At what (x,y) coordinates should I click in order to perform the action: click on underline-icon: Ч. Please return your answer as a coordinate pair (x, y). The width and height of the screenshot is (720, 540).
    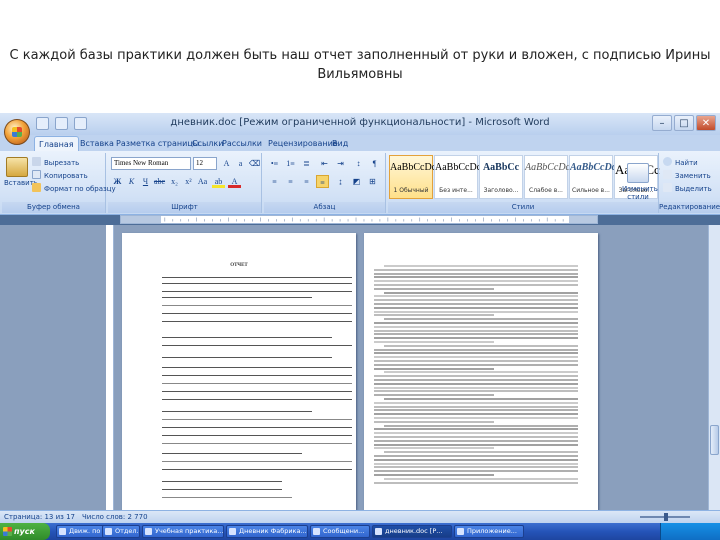
    Looking at the image, I should click on (145, 181).